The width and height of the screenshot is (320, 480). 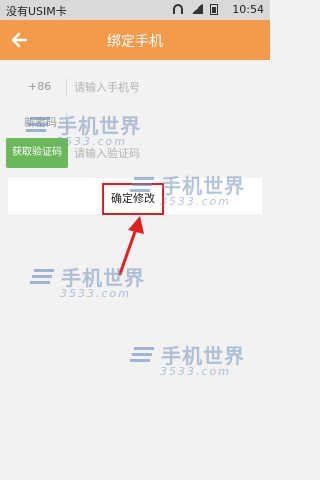 I want to click on page-title: 绑定手机, so click(x=135, y=42).